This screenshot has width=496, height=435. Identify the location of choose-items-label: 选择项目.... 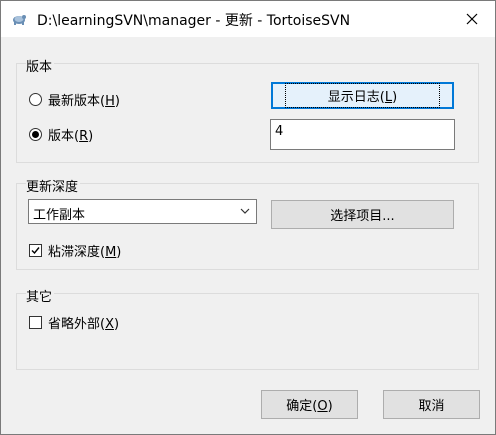
(362, 216).